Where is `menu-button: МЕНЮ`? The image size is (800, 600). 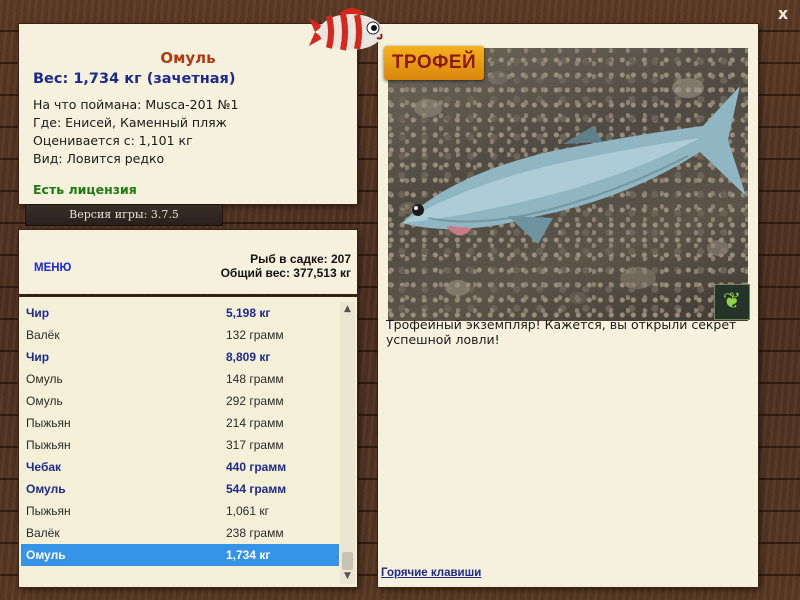
menu-button: МЕНЮ is located at coordinates (52, 268).